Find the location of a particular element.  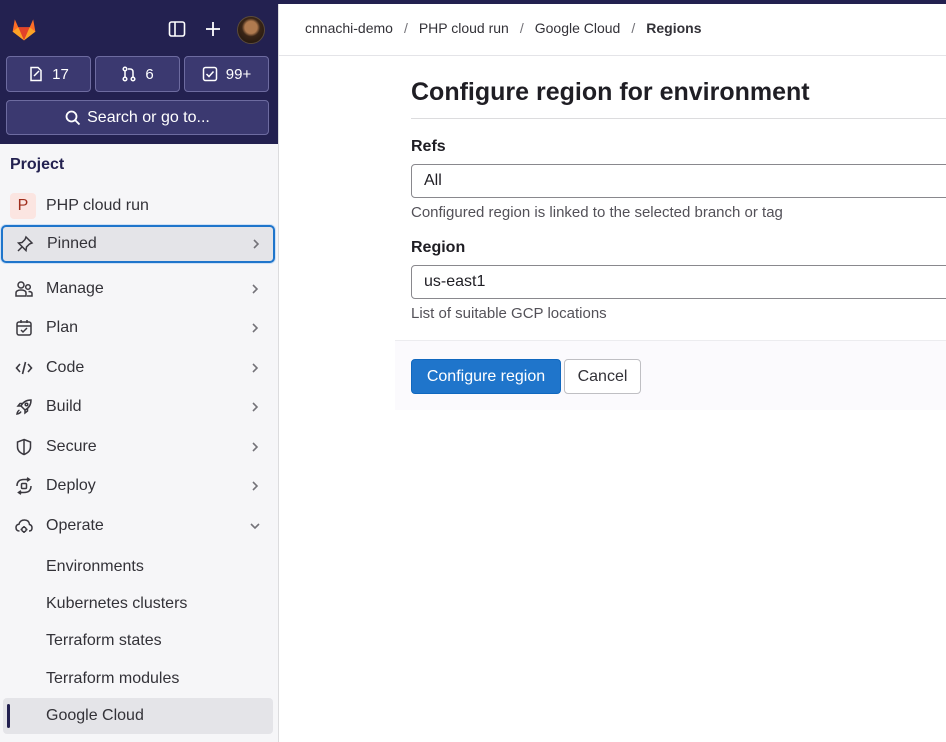

project-link: P PHP cloud run is located at coordinates (138, 206).